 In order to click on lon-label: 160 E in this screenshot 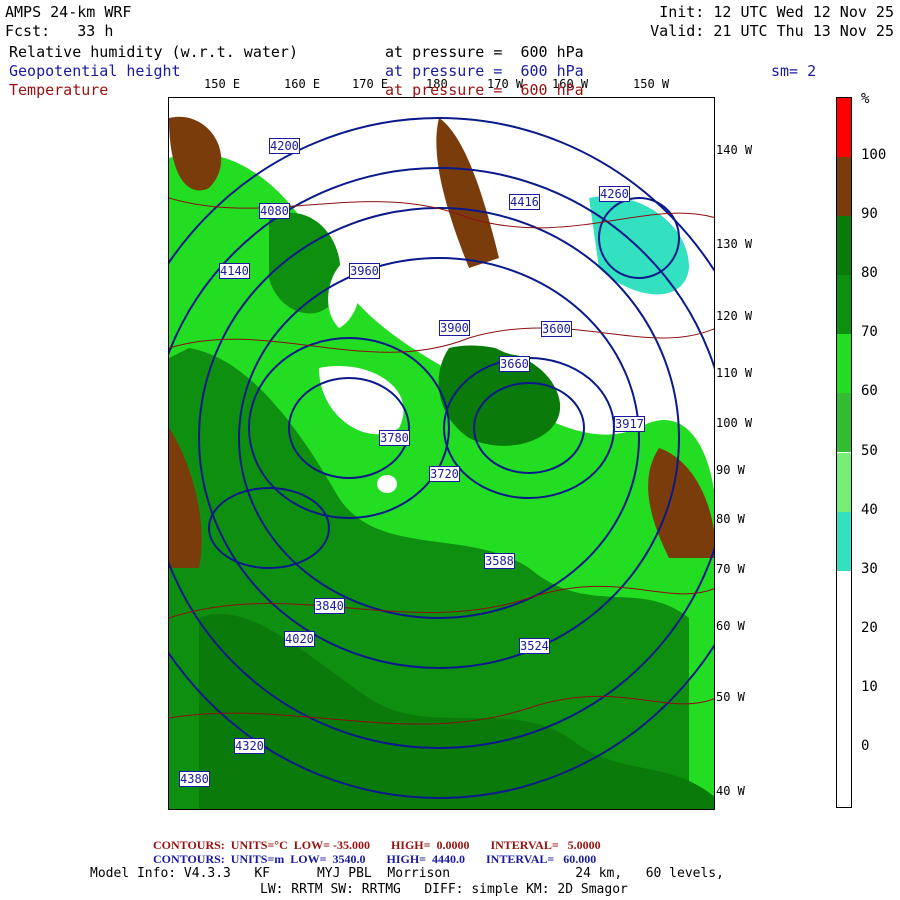, I will do `click(302, 84)`.